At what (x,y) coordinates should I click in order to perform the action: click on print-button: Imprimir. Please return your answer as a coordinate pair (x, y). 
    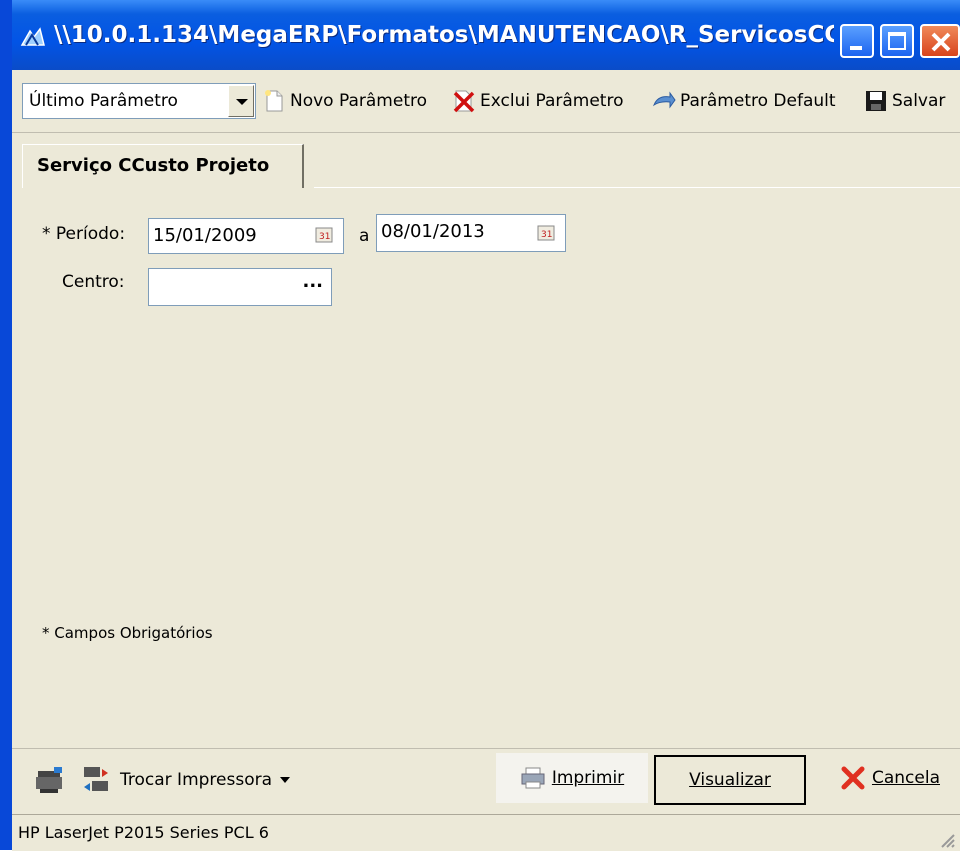
    Looking at the image, I should click on (572, 778).